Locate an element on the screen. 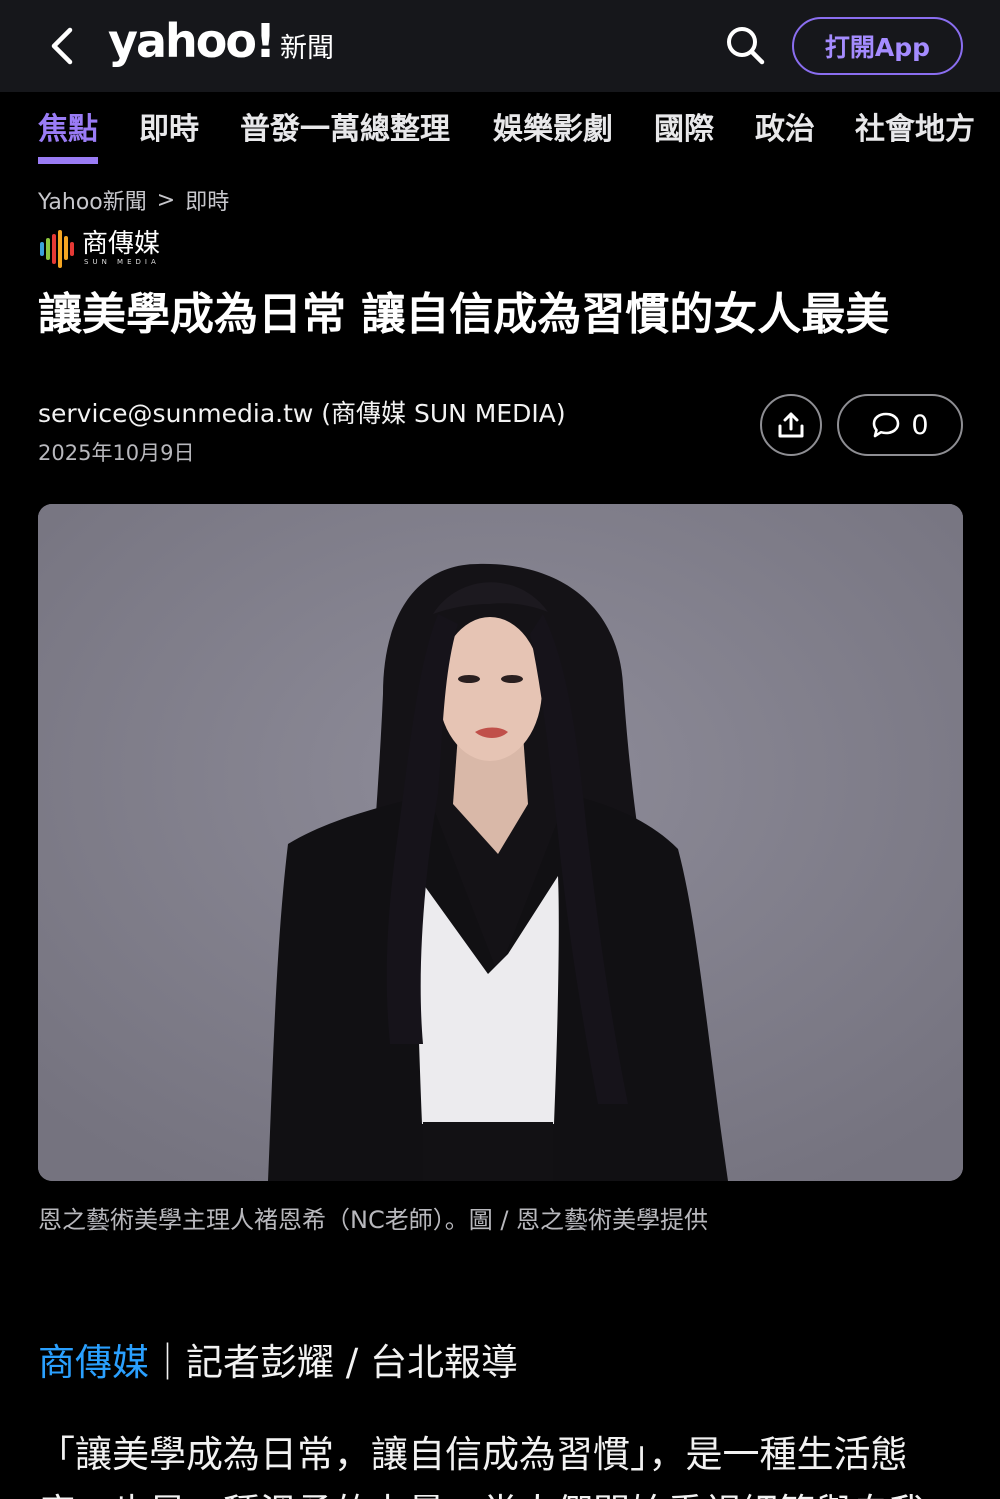 This screenshot has height=1499, width=1000. tab-entertainment: 娛樂影劇 is located at coordinates (553, 134).